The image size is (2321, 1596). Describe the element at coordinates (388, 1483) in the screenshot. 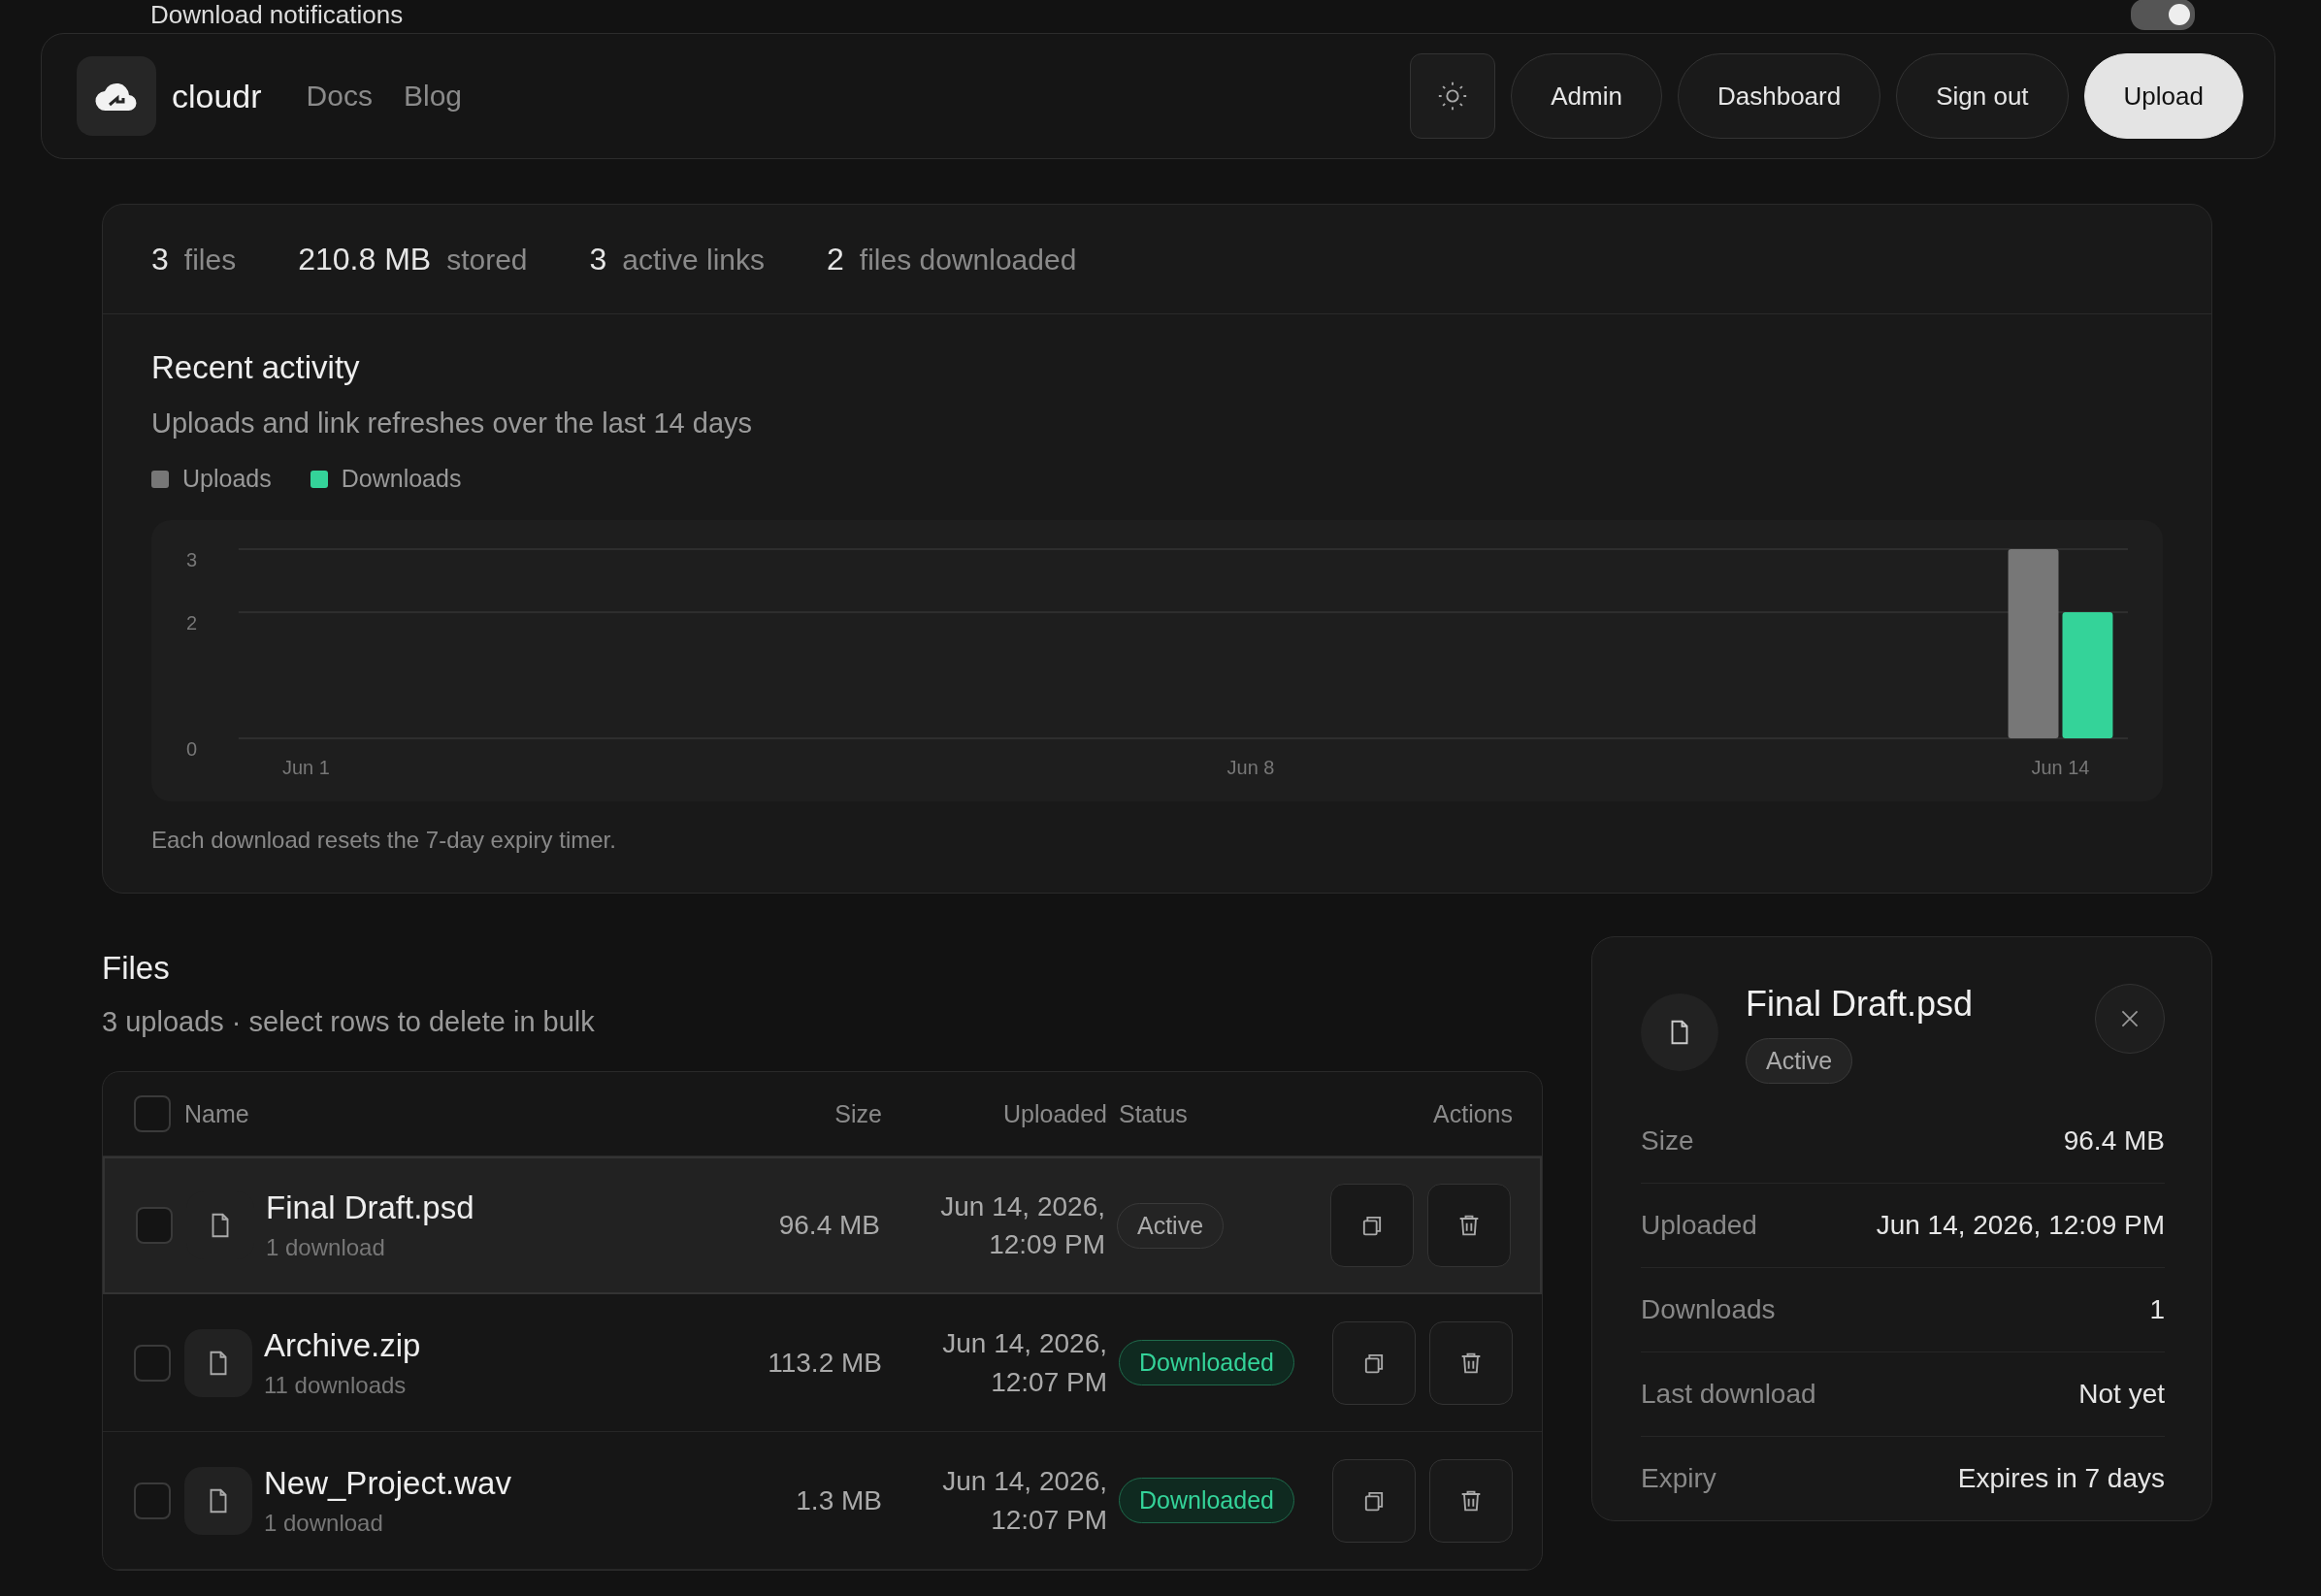

I see `file-name: New_Project.wav` at that location.